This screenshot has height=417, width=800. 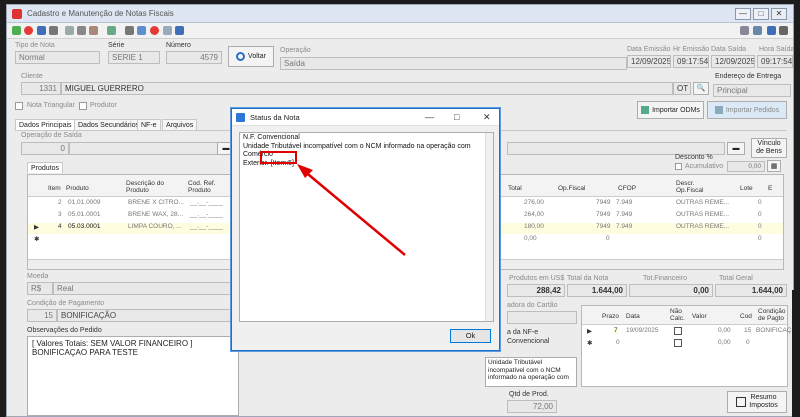 What do you see at coordinates (351, 210) in the screenshot?
I see `red-arrow-annotation` at bounding box center [351, 210].